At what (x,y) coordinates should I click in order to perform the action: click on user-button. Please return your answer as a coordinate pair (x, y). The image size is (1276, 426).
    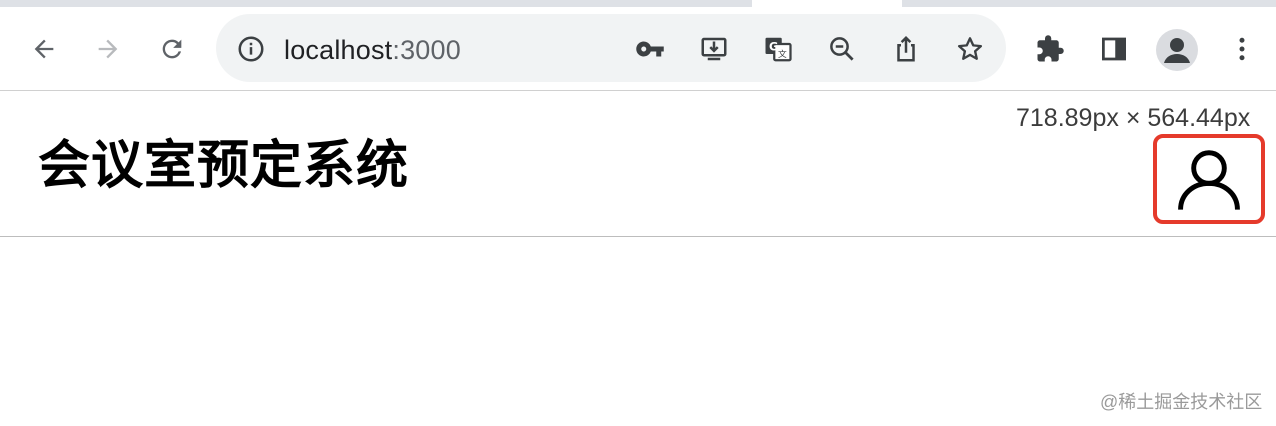
    Looking at the image, I should click on (1209, 179).